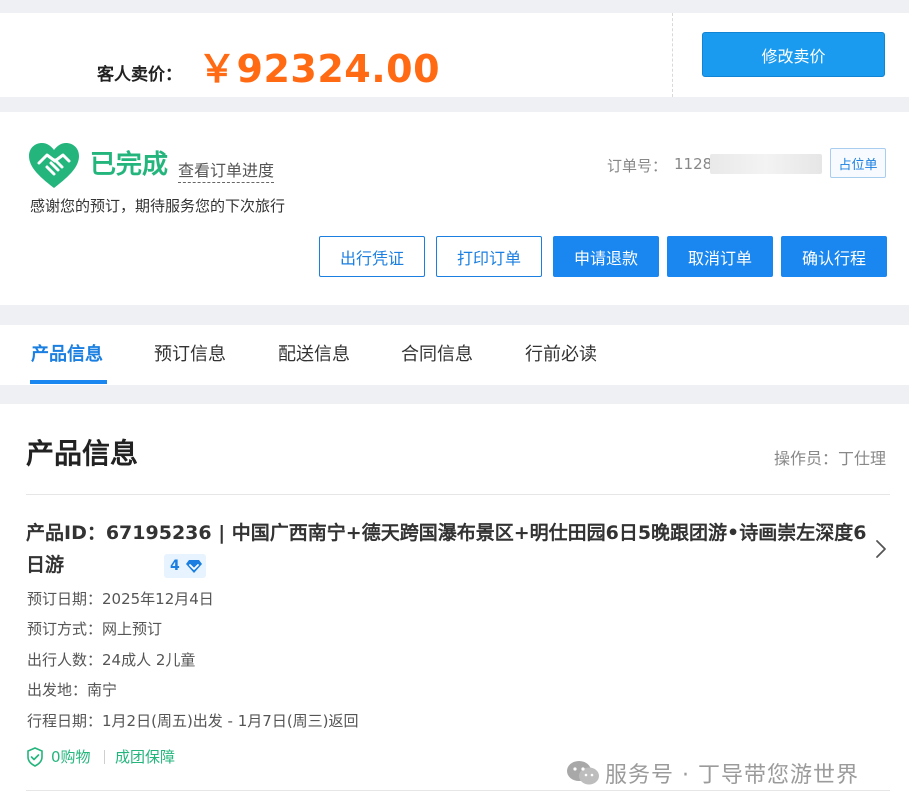 Image resolution: width=909 pixels, height=807 pixels. Describe the element at coordinates (606, 256) in the screenshot. I see `apply-refund-button: 申请退款` at that location.